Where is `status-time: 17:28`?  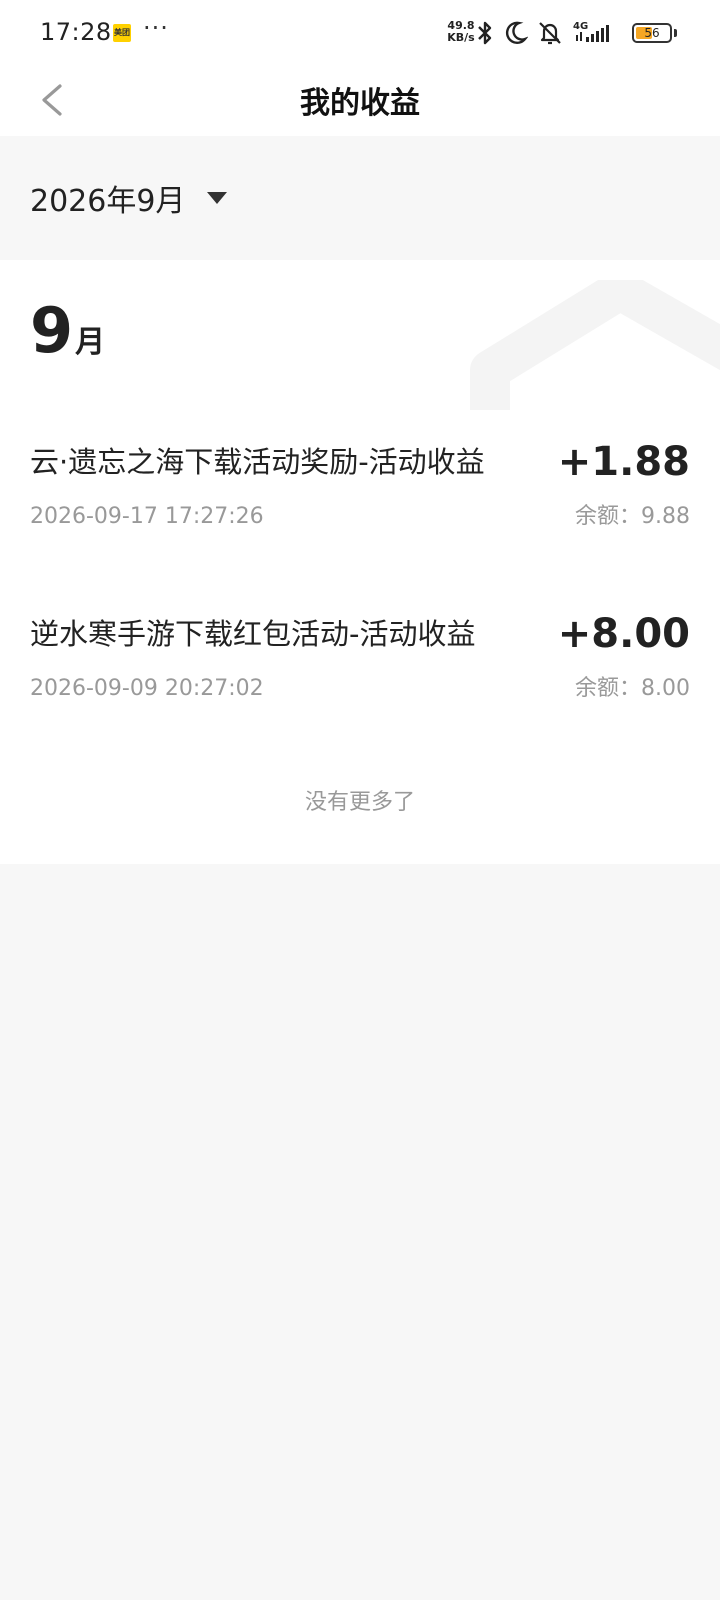
status-time: 17:28 is located at coordinates (76, 32).